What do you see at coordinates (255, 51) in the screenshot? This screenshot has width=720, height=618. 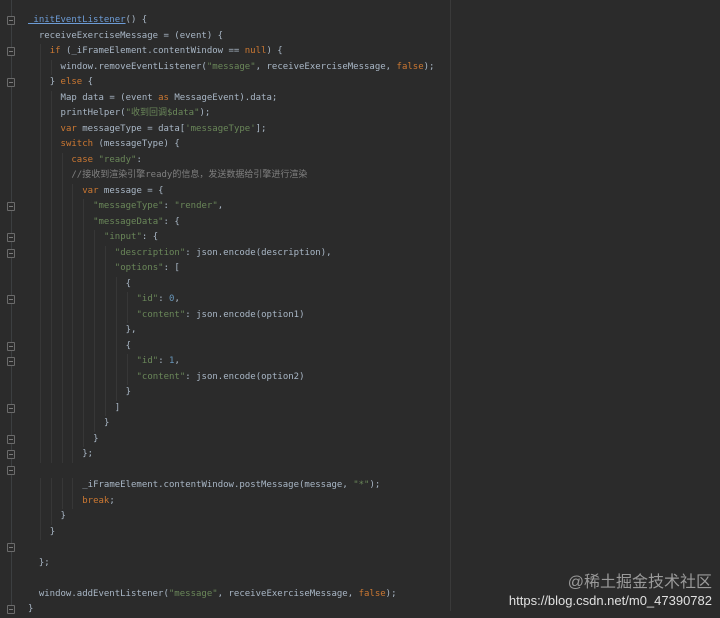 I see `code-token: null` at bounding box center [255, 51].